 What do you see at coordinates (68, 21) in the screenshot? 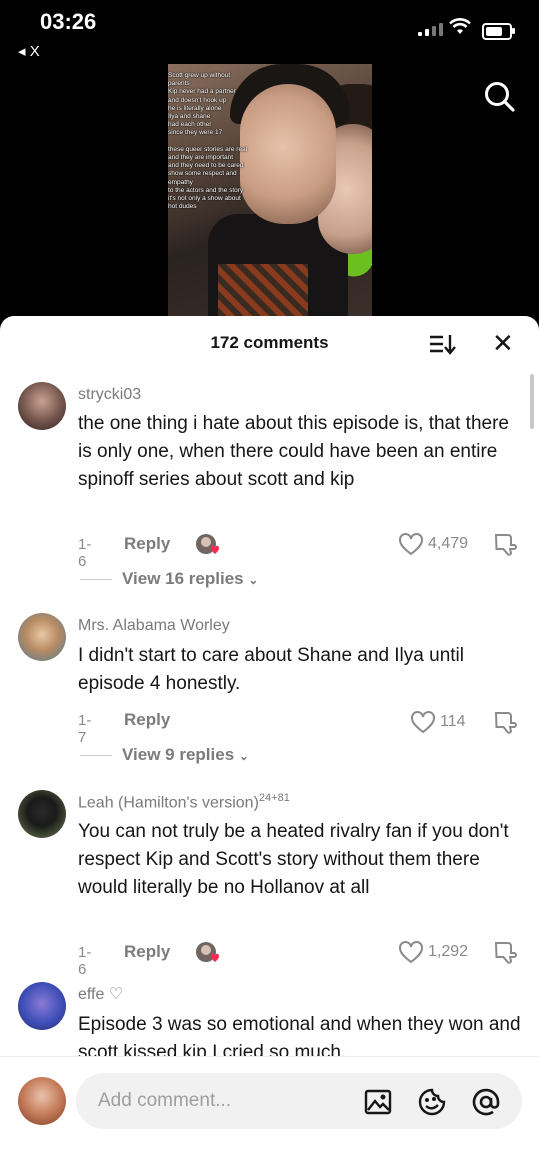
I see `clock: 03:26` at bounding box center [68, 21].